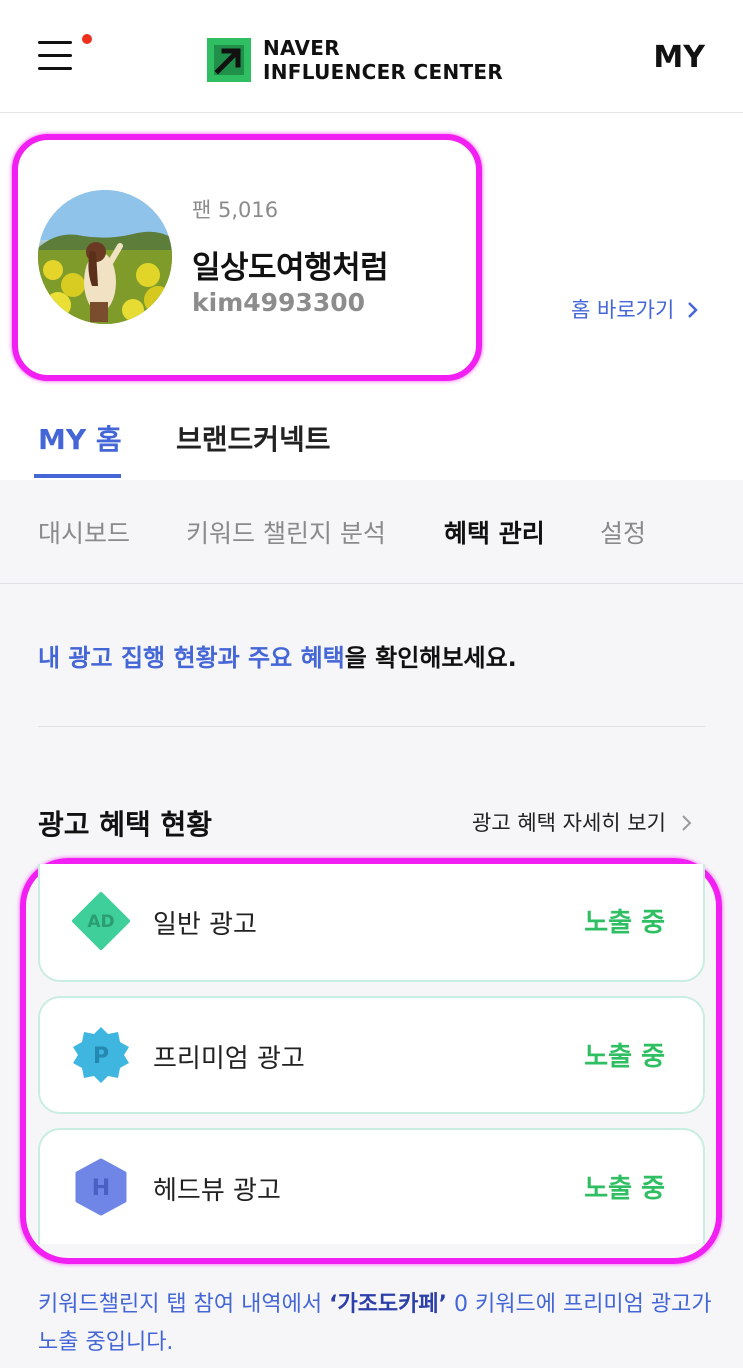  I want to click on naver-influencer-center-logo: NAVER INFLUENCER CENTER, so click(355, 60).